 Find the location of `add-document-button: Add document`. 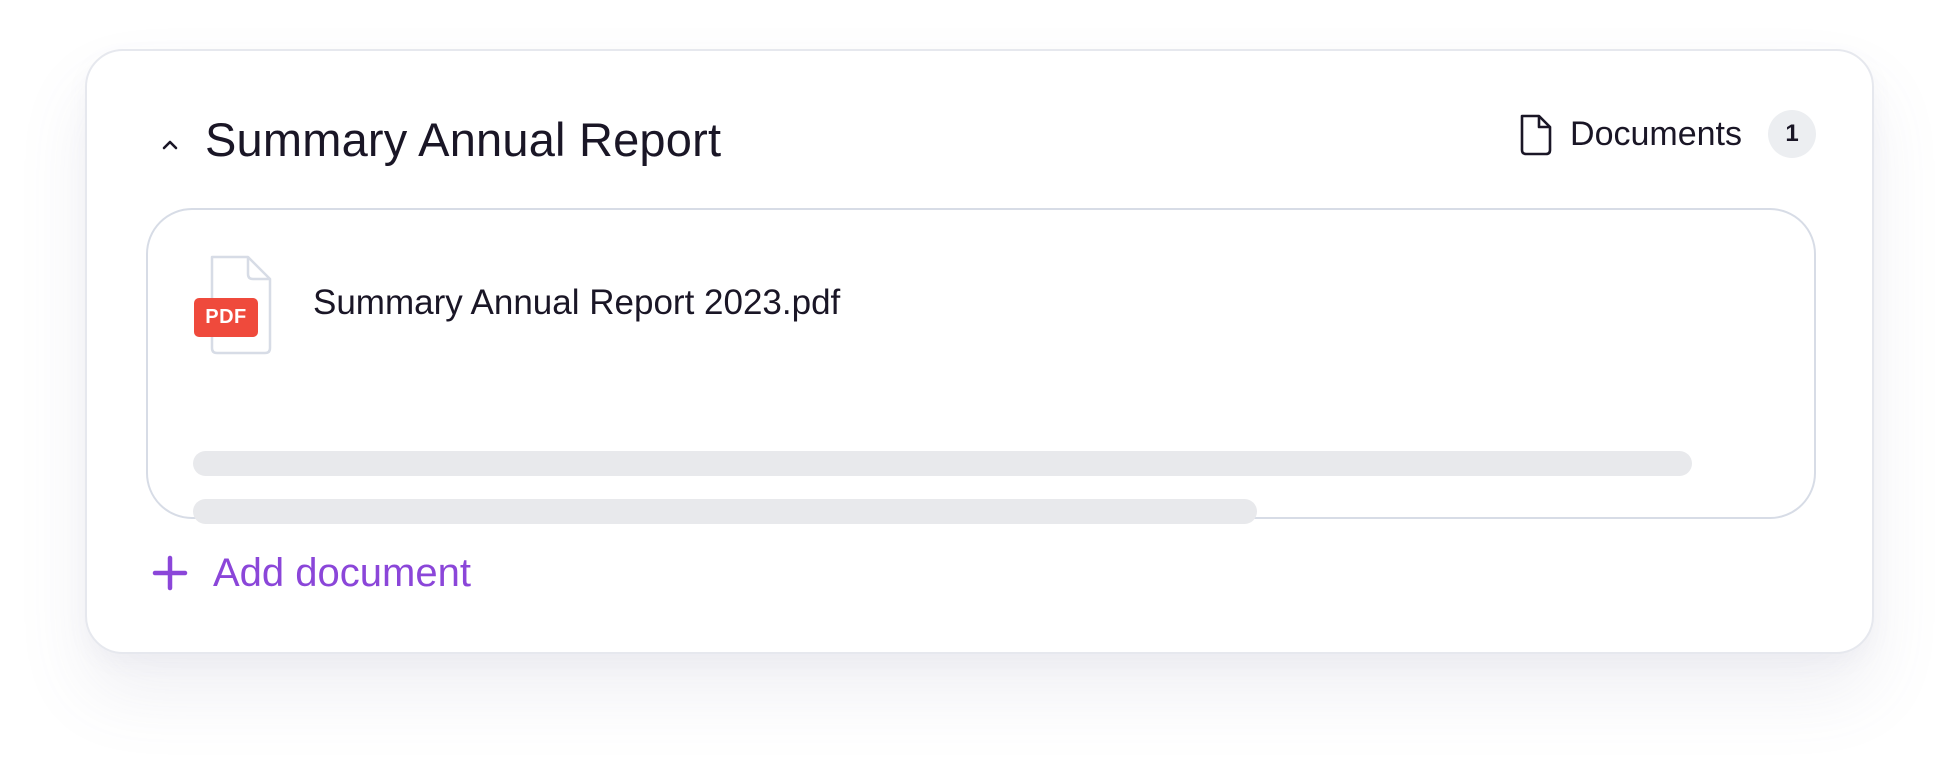

add-document-button: Add document is located at coordinates (311, 573).